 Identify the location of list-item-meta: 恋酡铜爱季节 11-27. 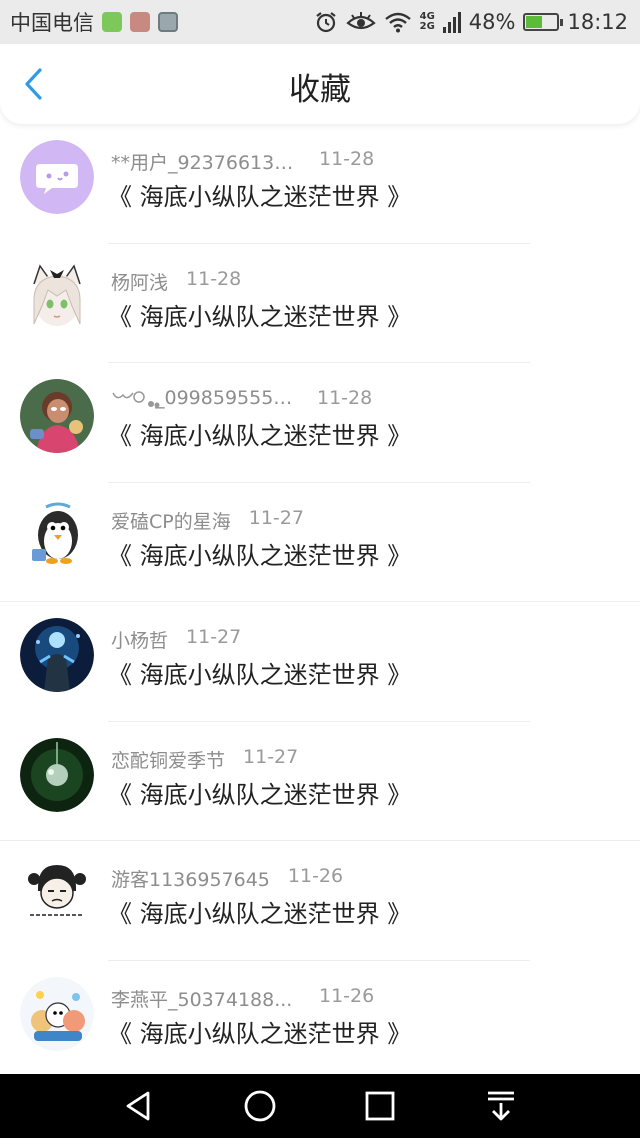
(204, 759).